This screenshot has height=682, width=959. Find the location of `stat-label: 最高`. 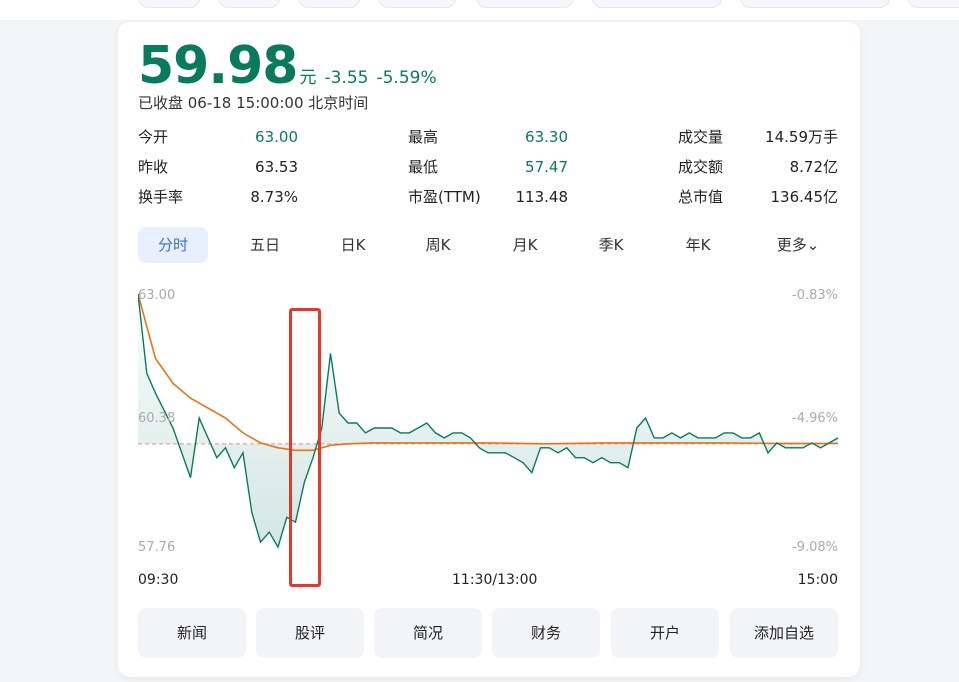

stat-label: 最高 is located at coordinates (423, 137).